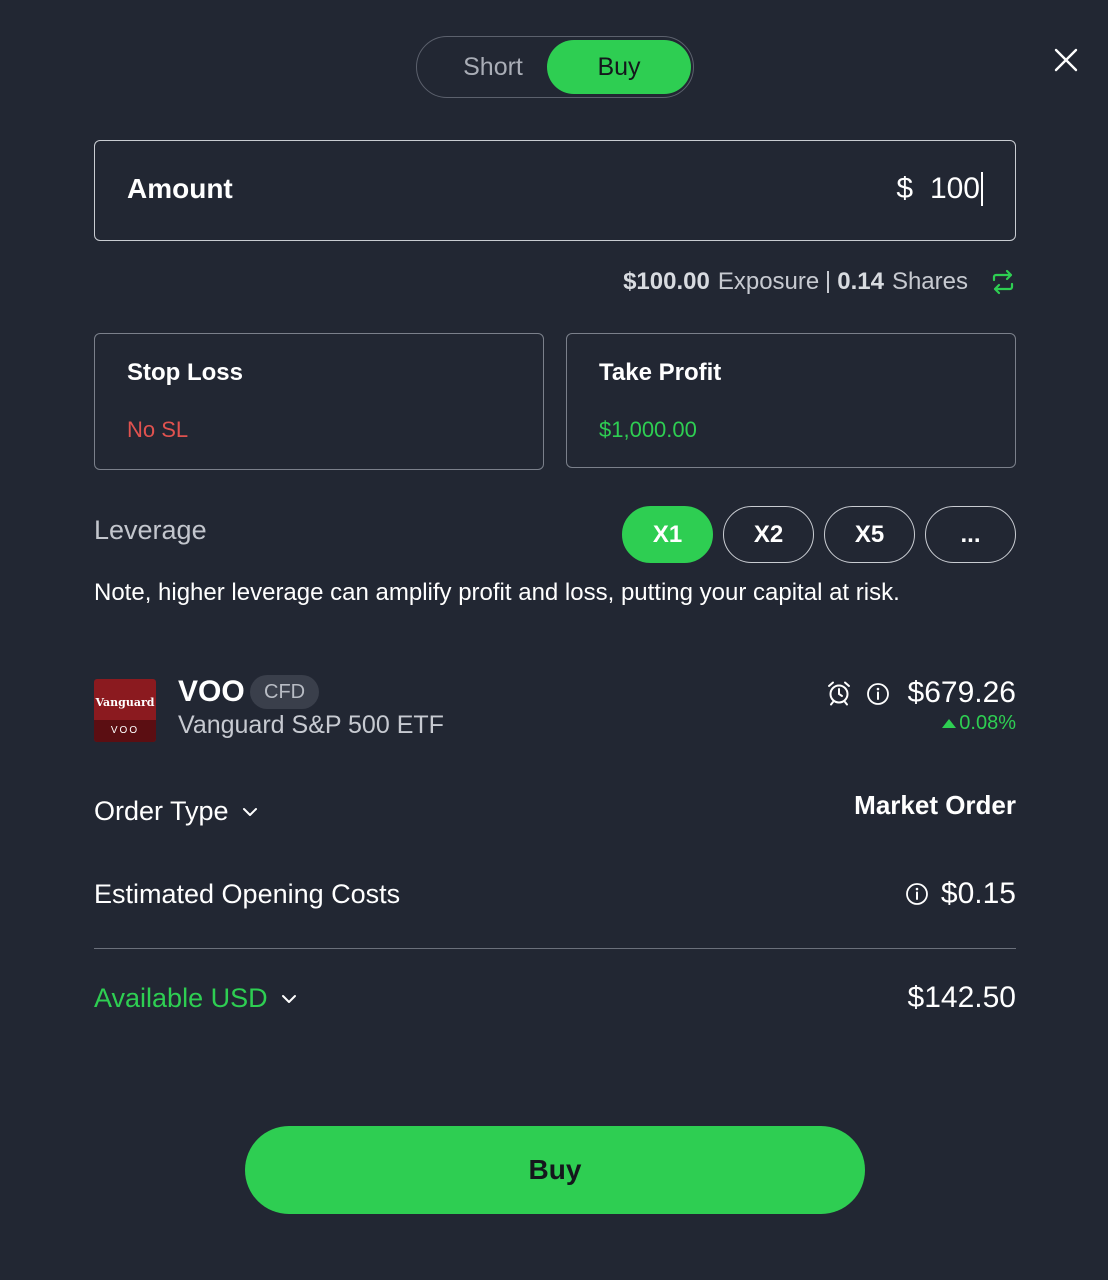 This screenshot has width=1108, height=1280. I want to click on logo-brand-text: Vanguard, so click(125, 702).